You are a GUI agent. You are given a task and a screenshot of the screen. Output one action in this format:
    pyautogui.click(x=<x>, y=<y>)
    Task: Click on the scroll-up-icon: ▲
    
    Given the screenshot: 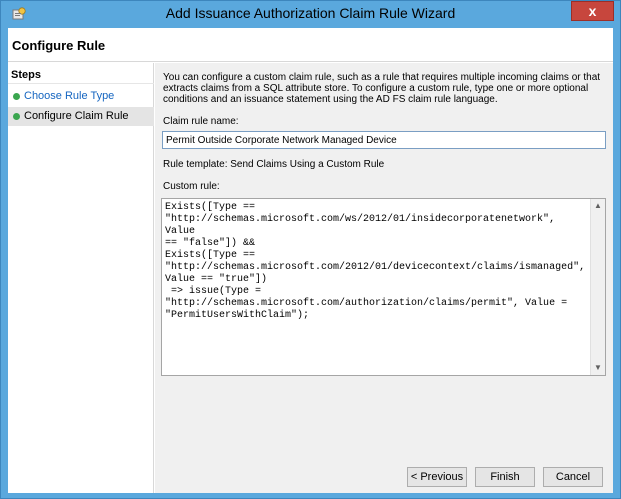 What is the action you would take?
    pyautogui.click(x=598, y=206)
    